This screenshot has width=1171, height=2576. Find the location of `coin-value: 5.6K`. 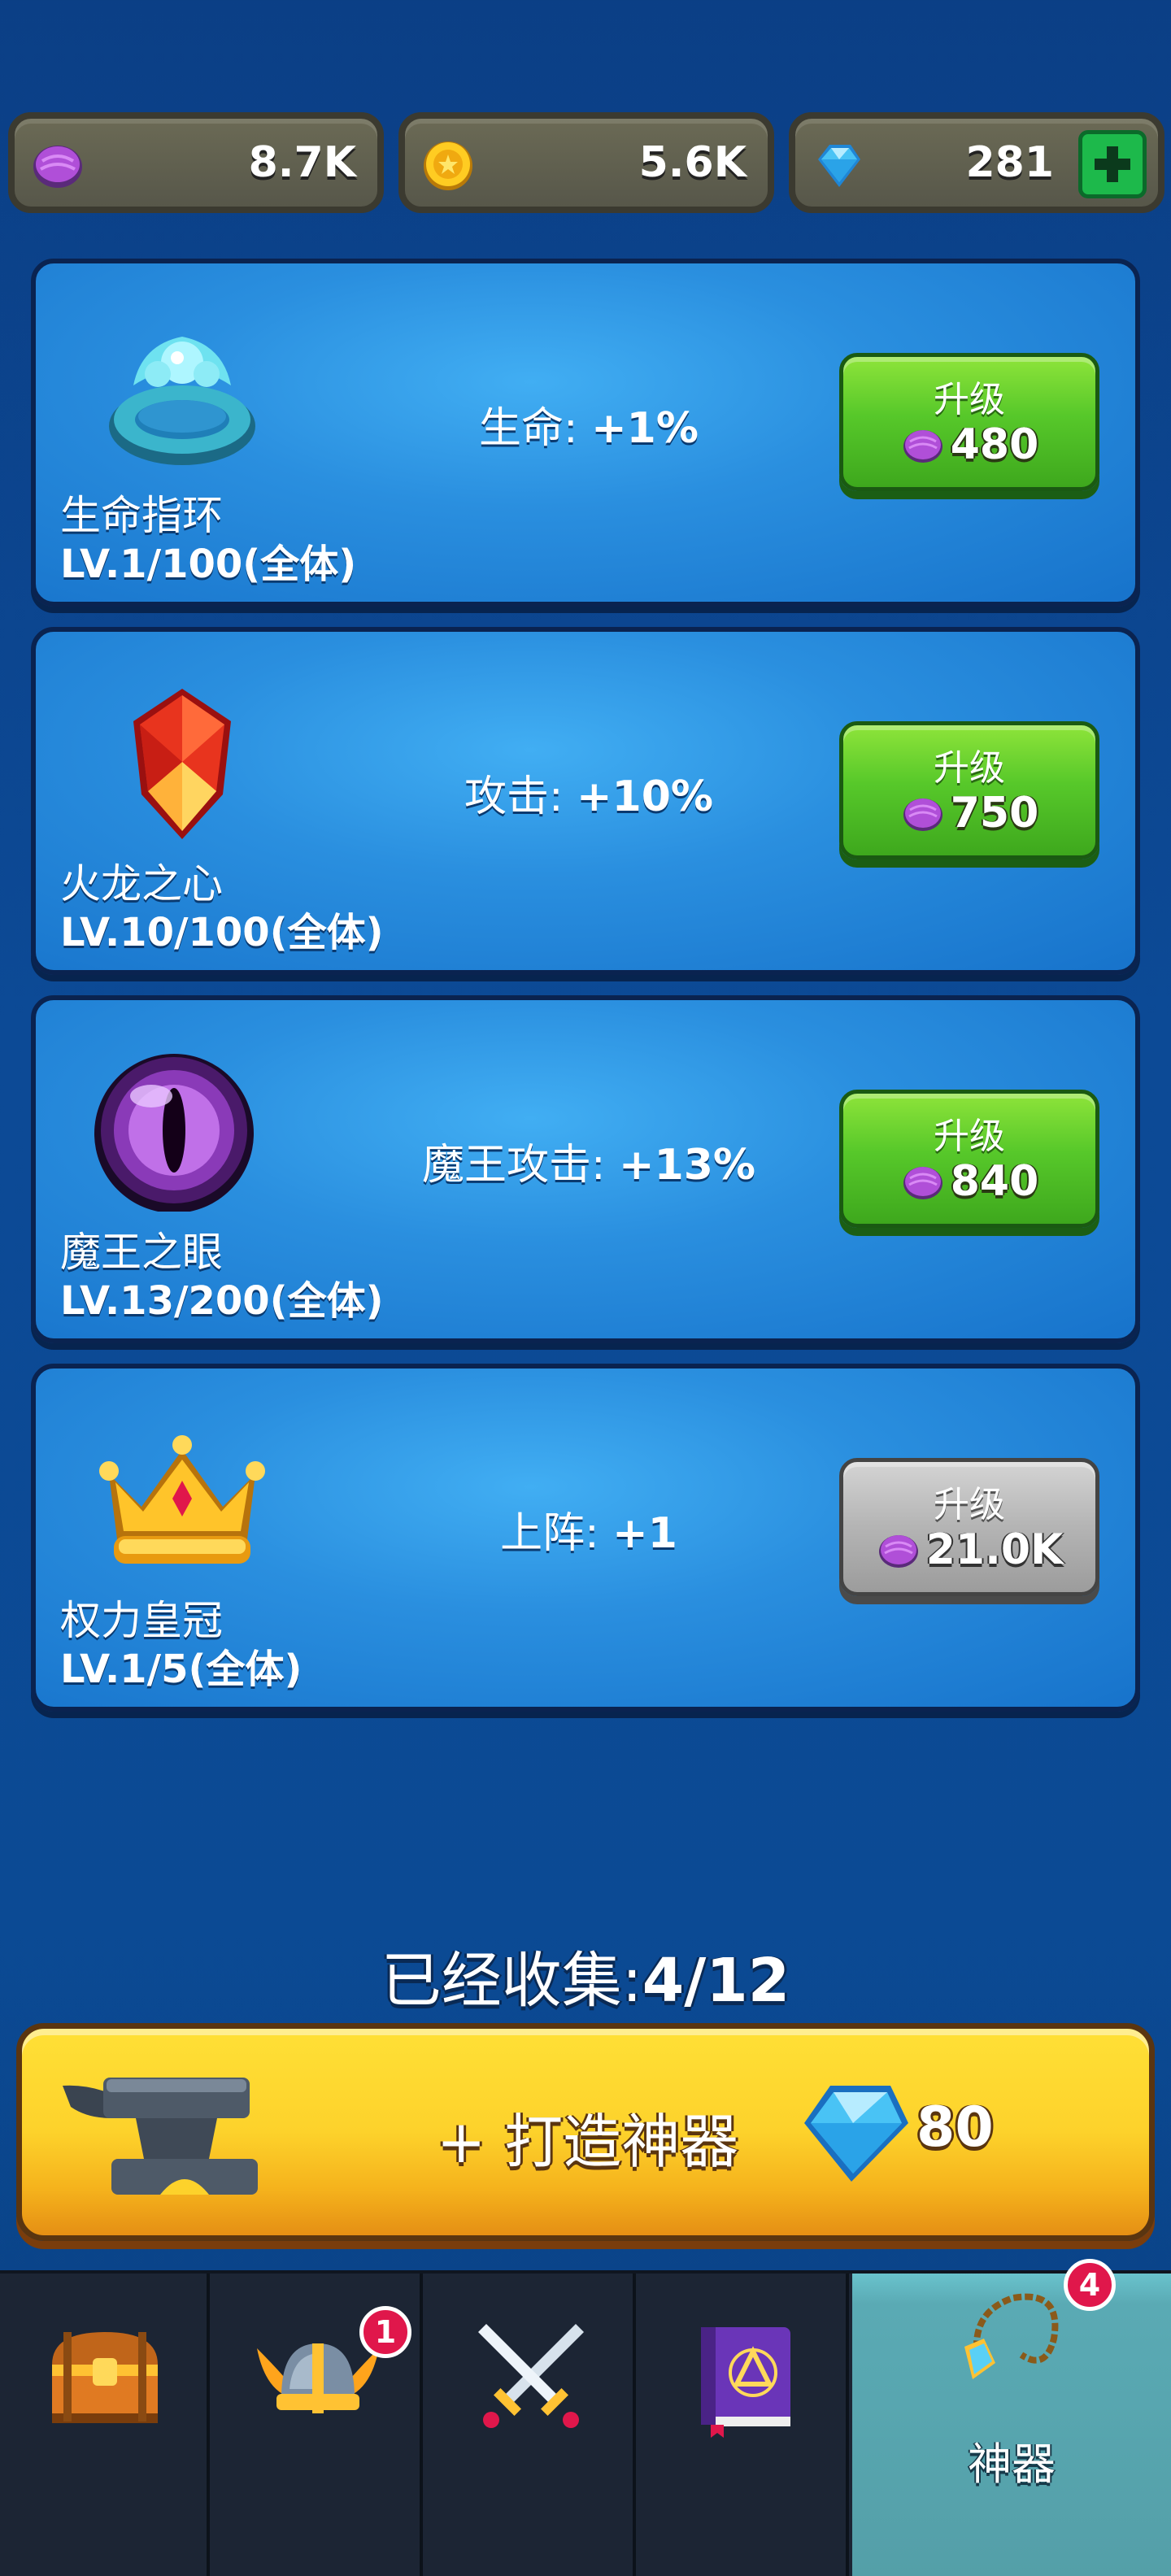

coin-value: 5.6K is located at coordinates (693, 163).